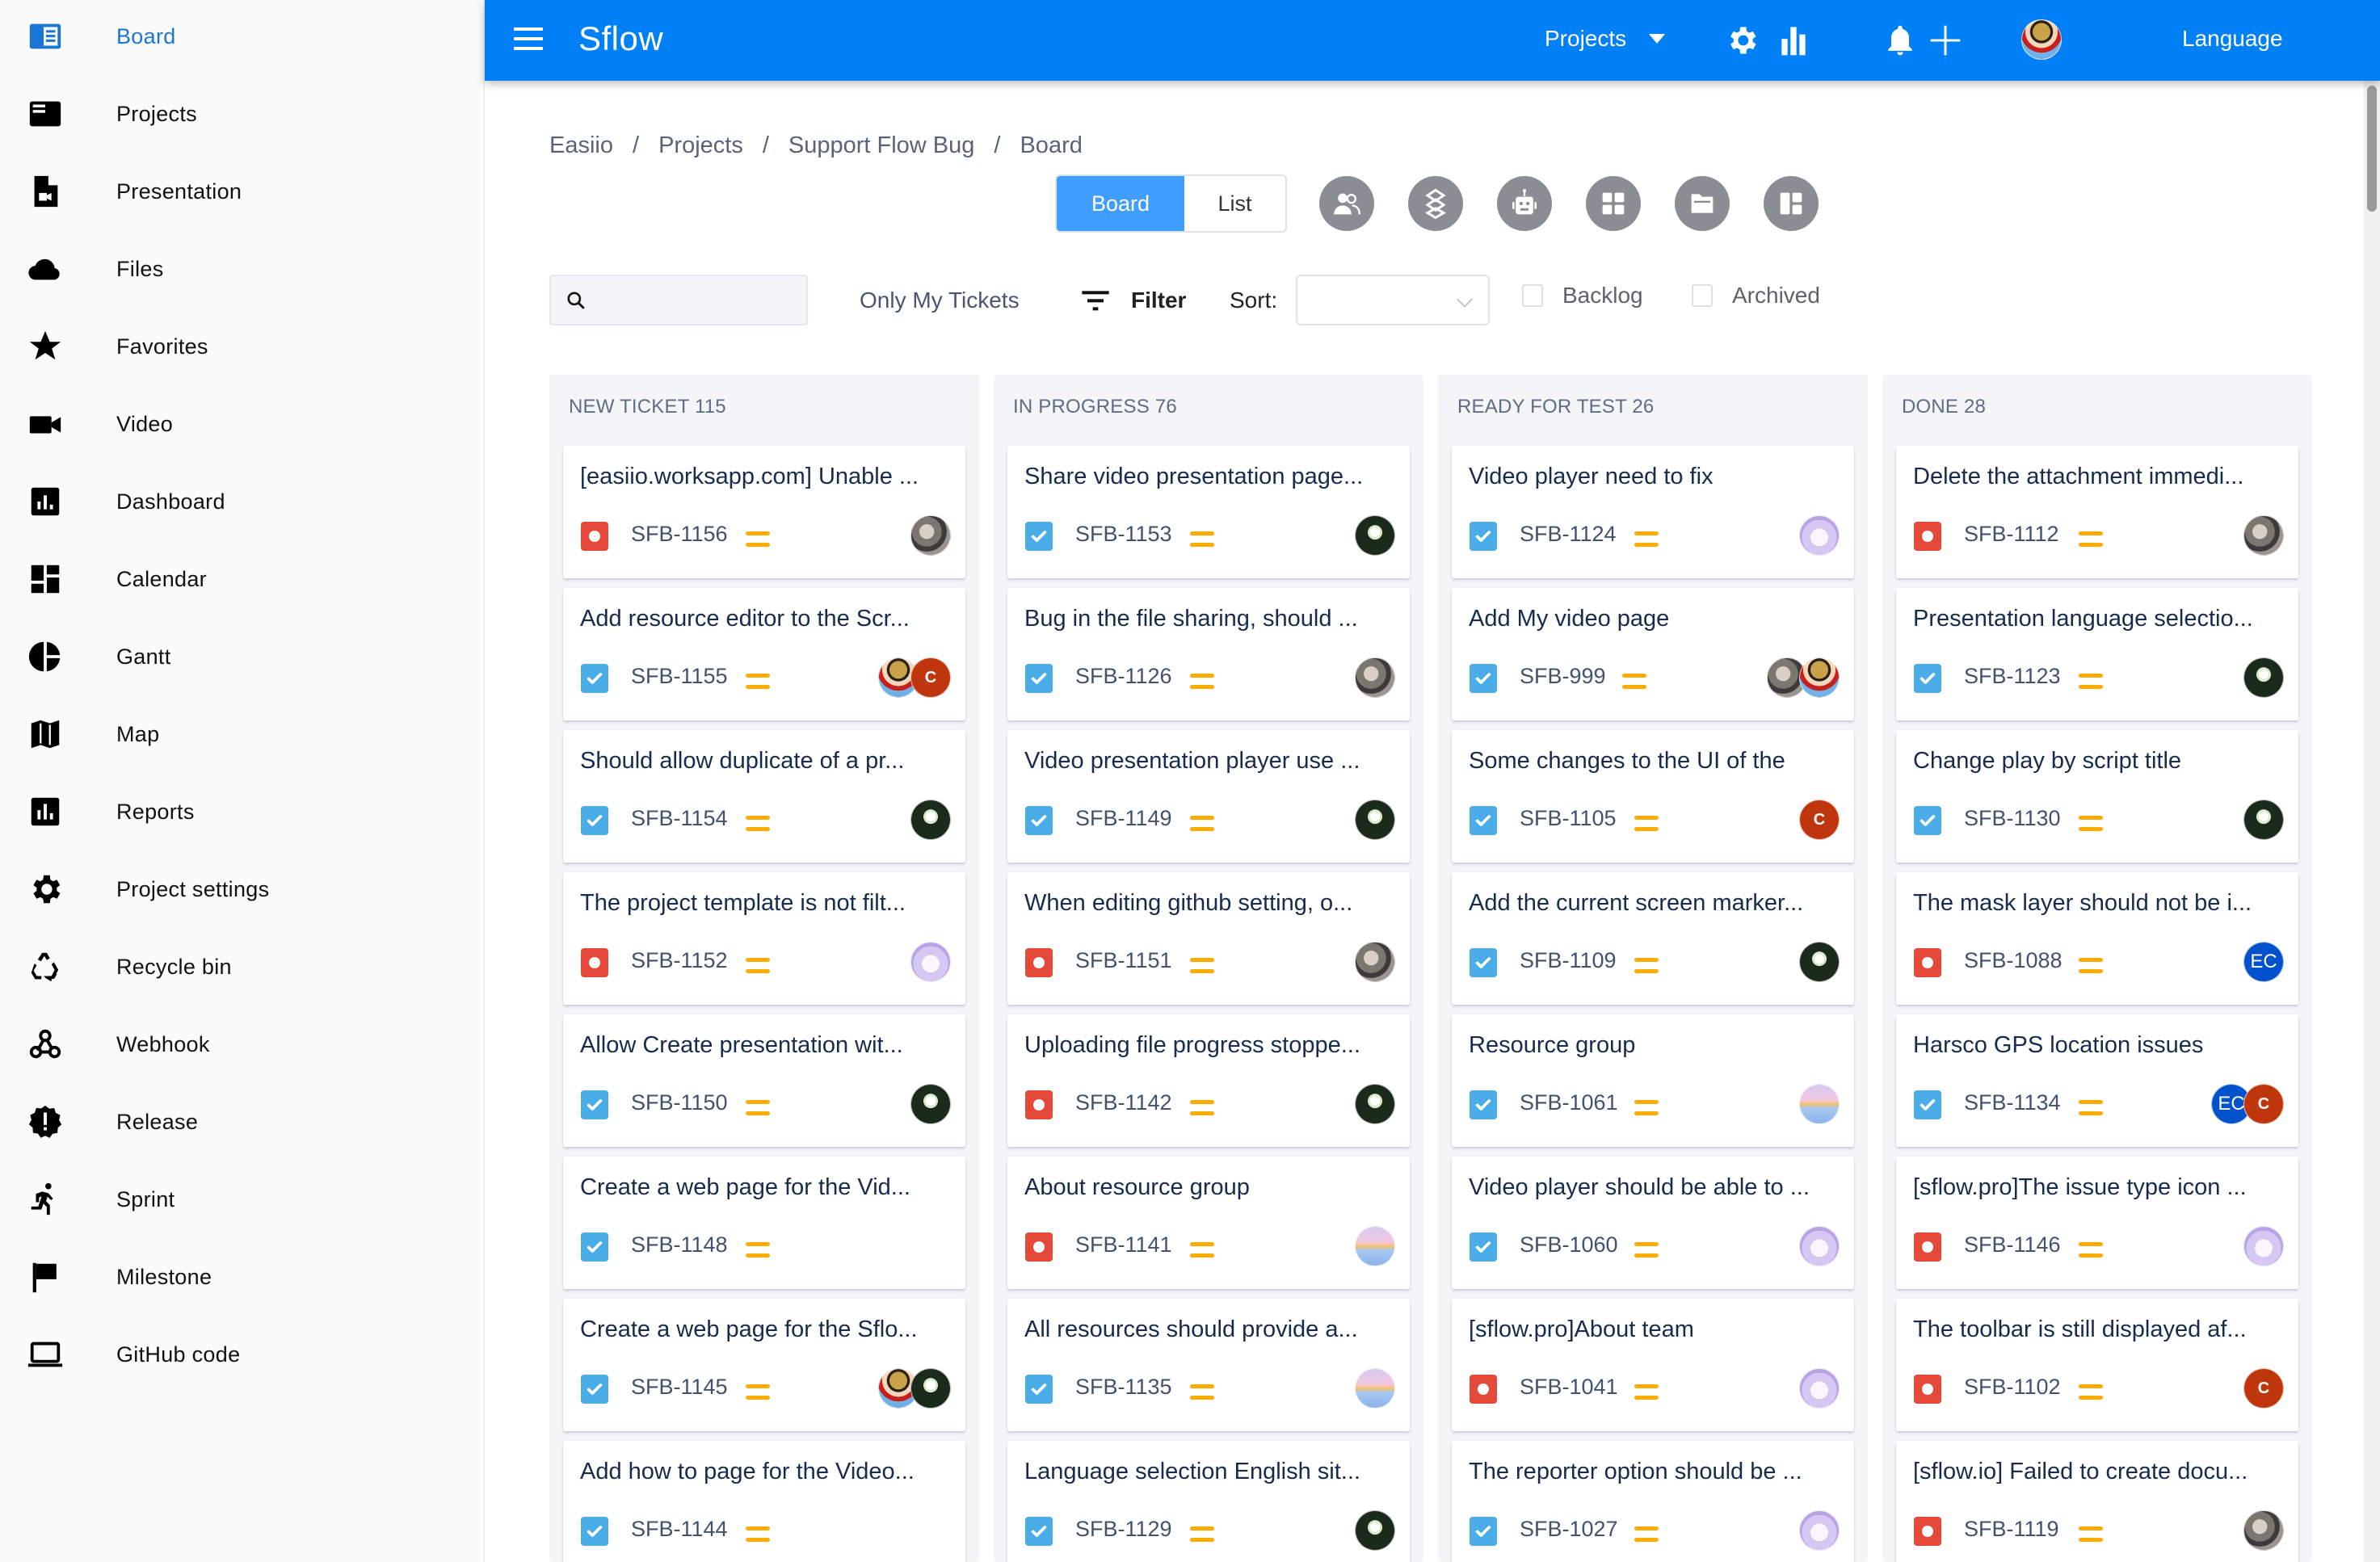  What do you see at coordinates (242, 191) in the screenshot?
I see `sidebar-item-presentation: Presentation` at bounding box center [242, 191].